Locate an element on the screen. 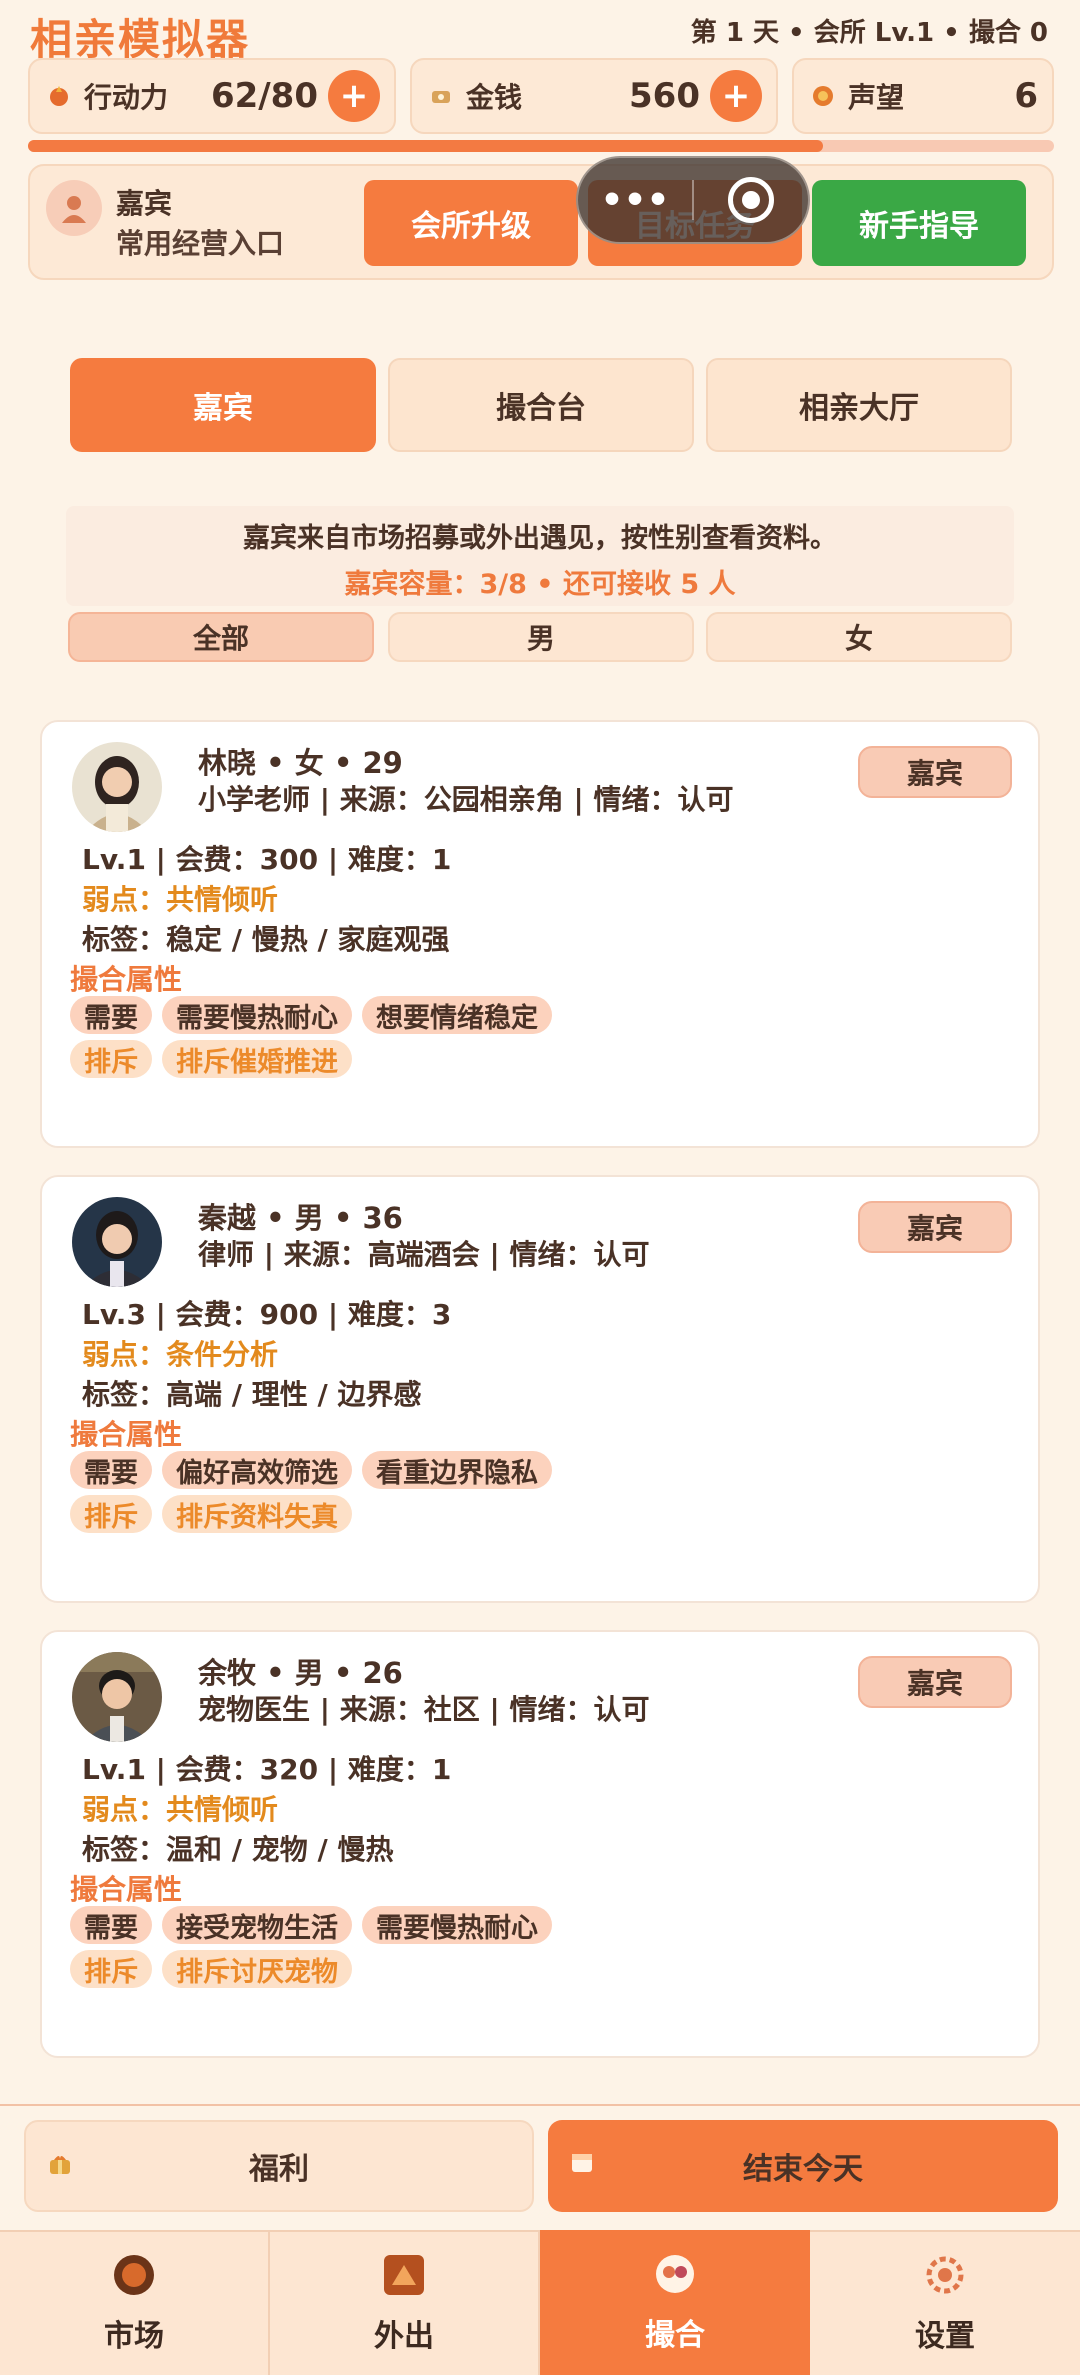 This screenshot has width=1080, height=2375. stat-value: 62/80 is located at coordinates (264, 96).